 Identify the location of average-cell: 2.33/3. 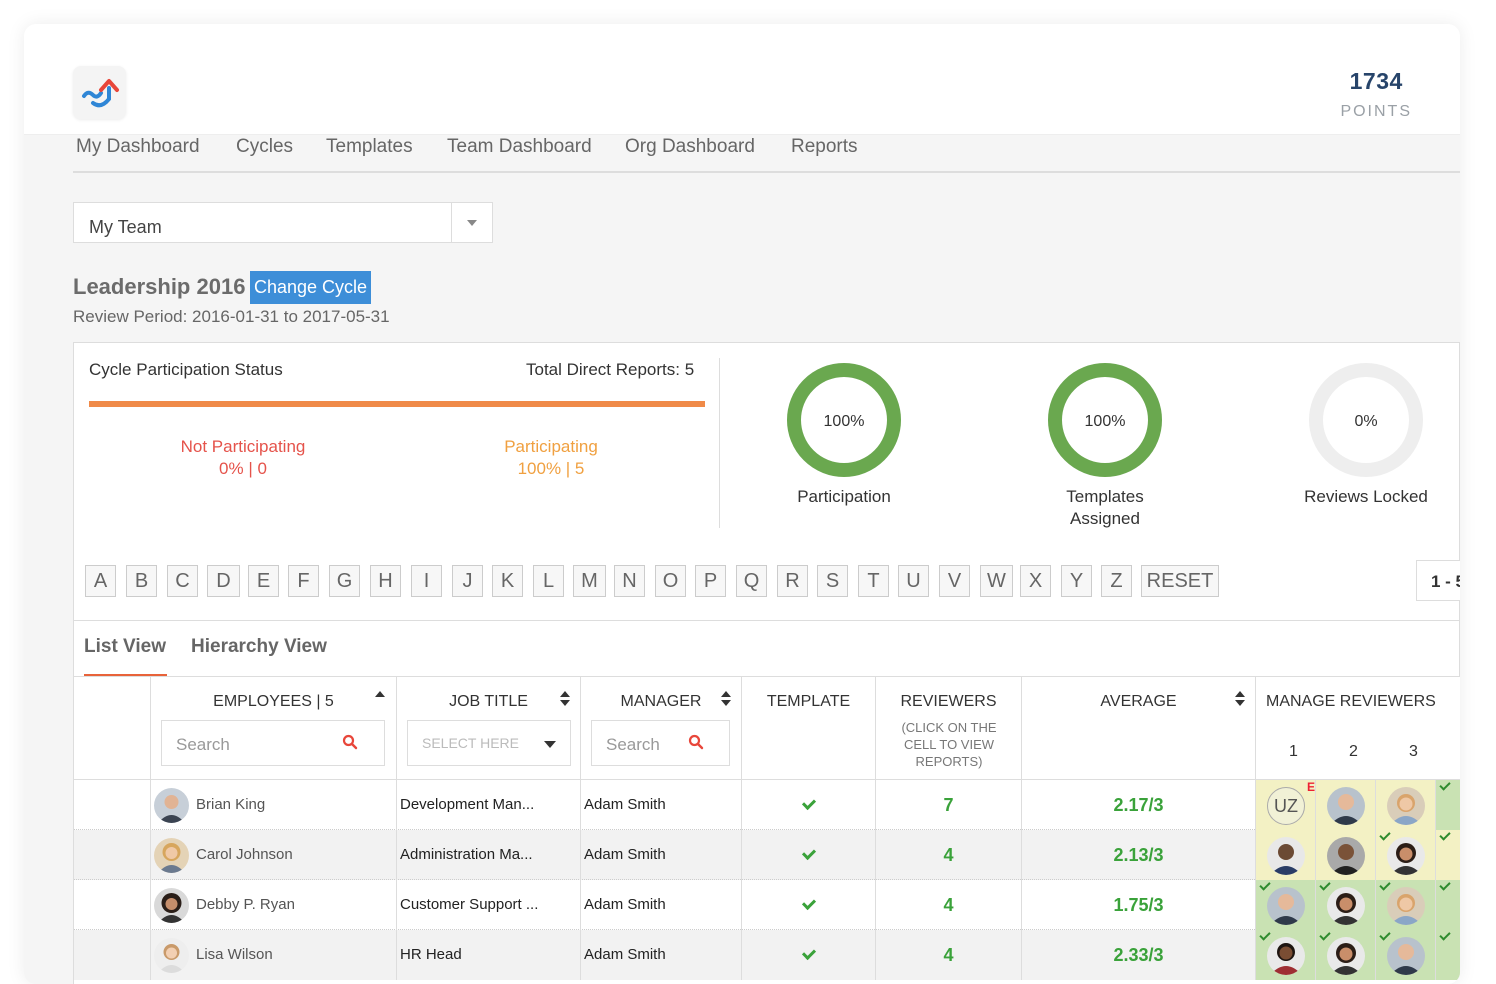
(1139, 955).